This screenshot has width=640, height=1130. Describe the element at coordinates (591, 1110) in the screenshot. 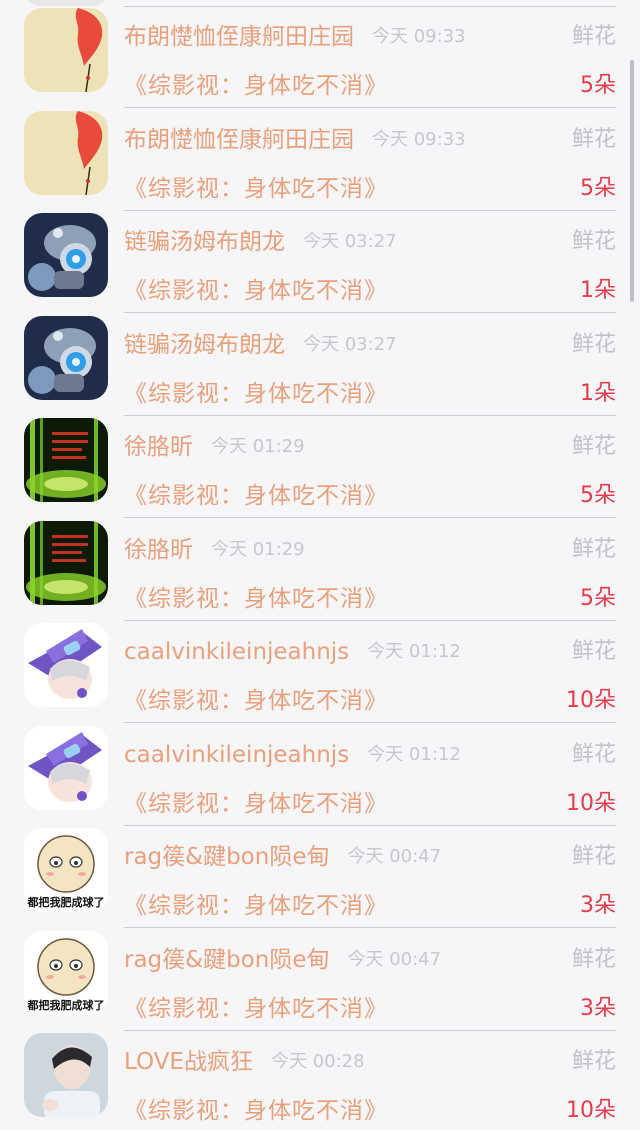

I see `gift-count: 10朵` at that location.